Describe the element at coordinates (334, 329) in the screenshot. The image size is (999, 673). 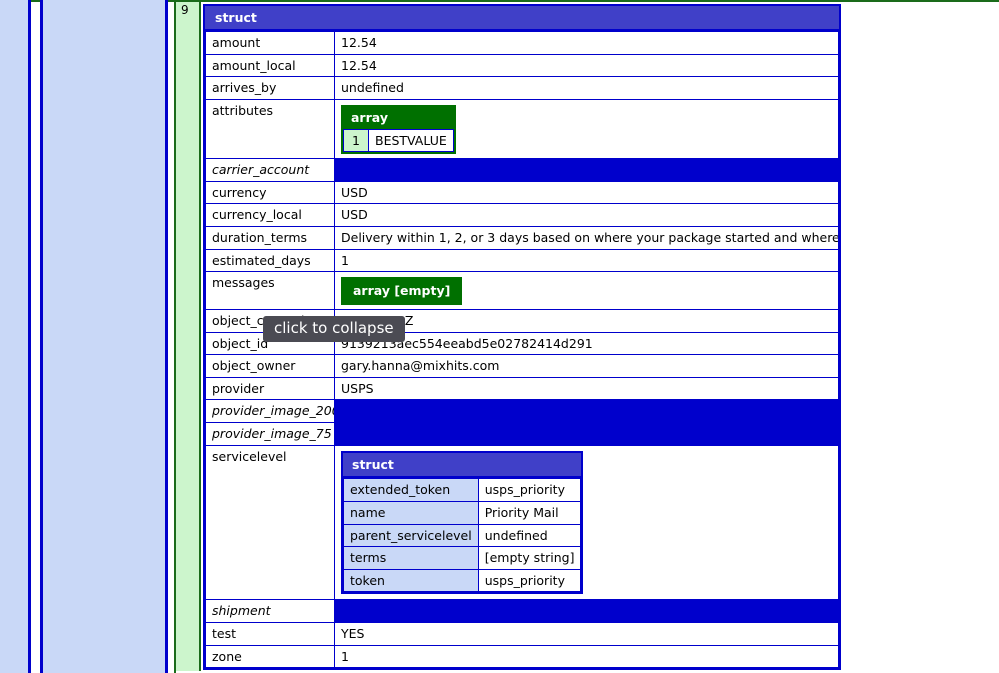
I see `collapse-tooltip: click to collapse` at that location.